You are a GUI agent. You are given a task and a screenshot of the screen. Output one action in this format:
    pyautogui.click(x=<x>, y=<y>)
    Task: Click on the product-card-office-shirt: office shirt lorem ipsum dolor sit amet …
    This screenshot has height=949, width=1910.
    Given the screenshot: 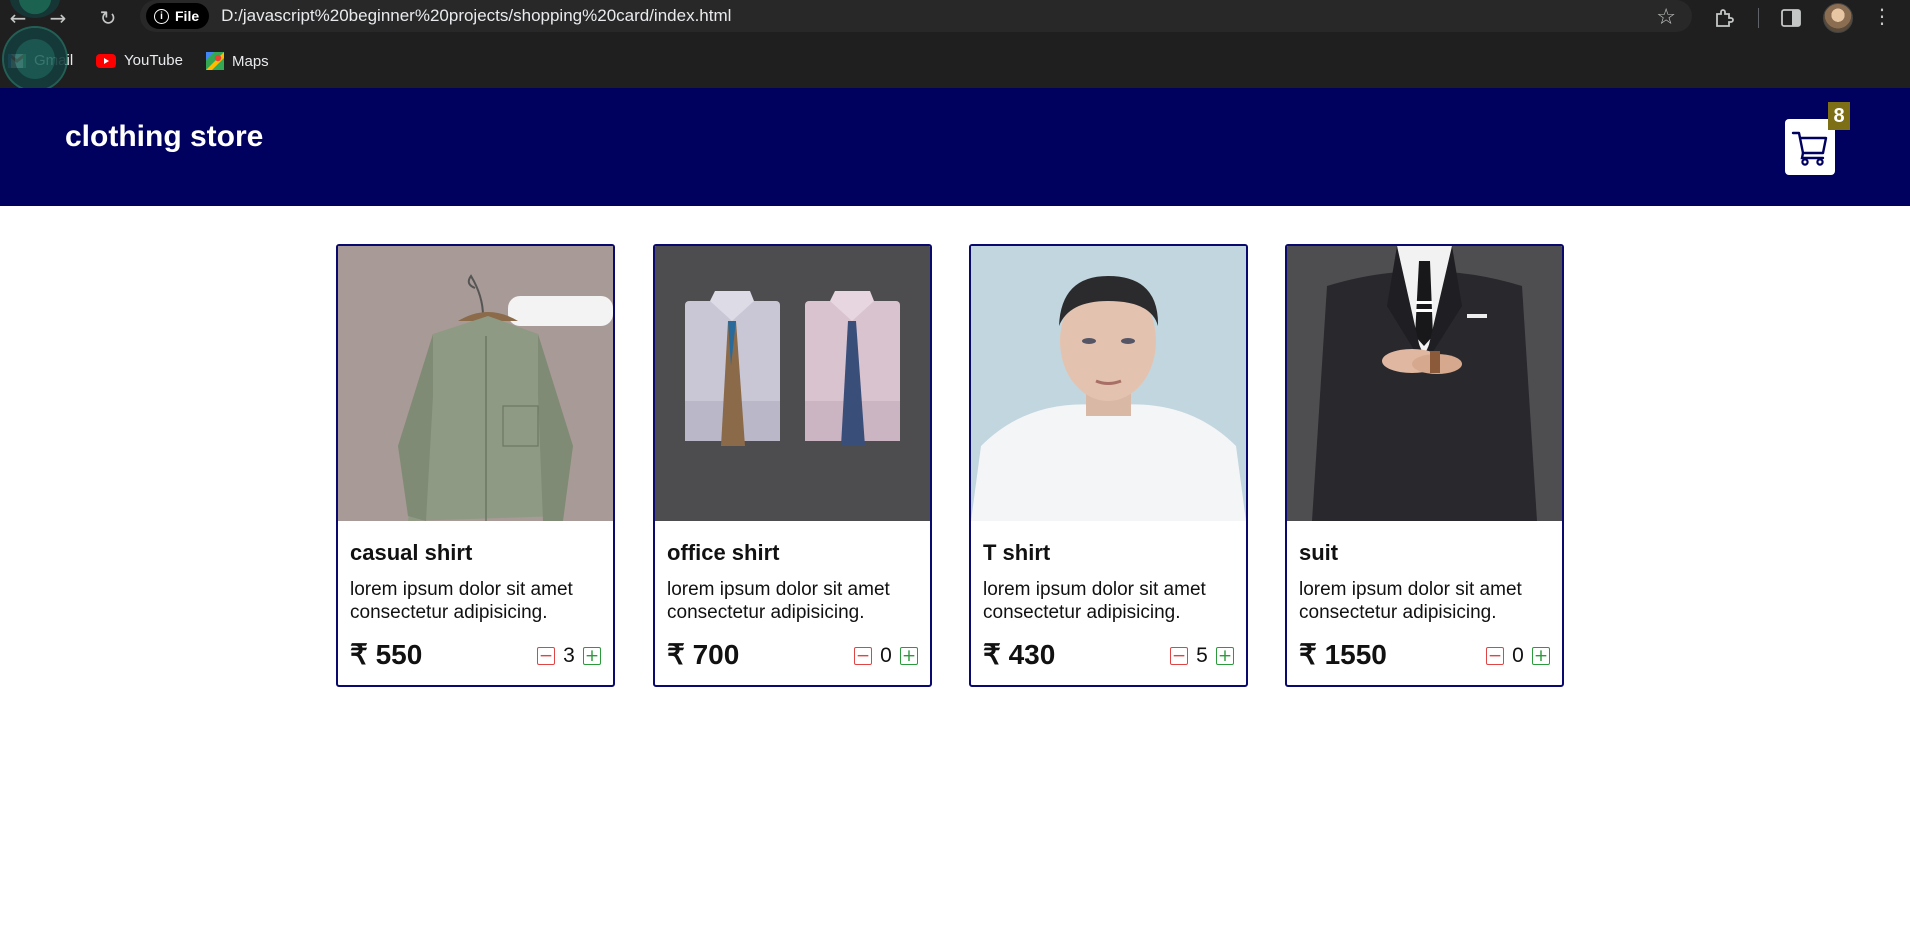 What is the action you would take?
    pyautogui.click(x=792, y=465)
    